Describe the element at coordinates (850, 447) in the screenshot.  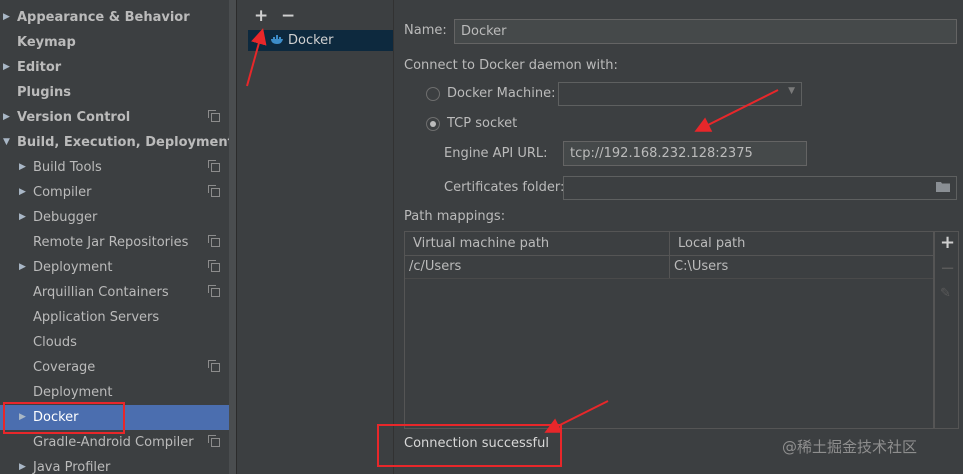
I see `watermark: @稀土掘金技术社区` at that location.